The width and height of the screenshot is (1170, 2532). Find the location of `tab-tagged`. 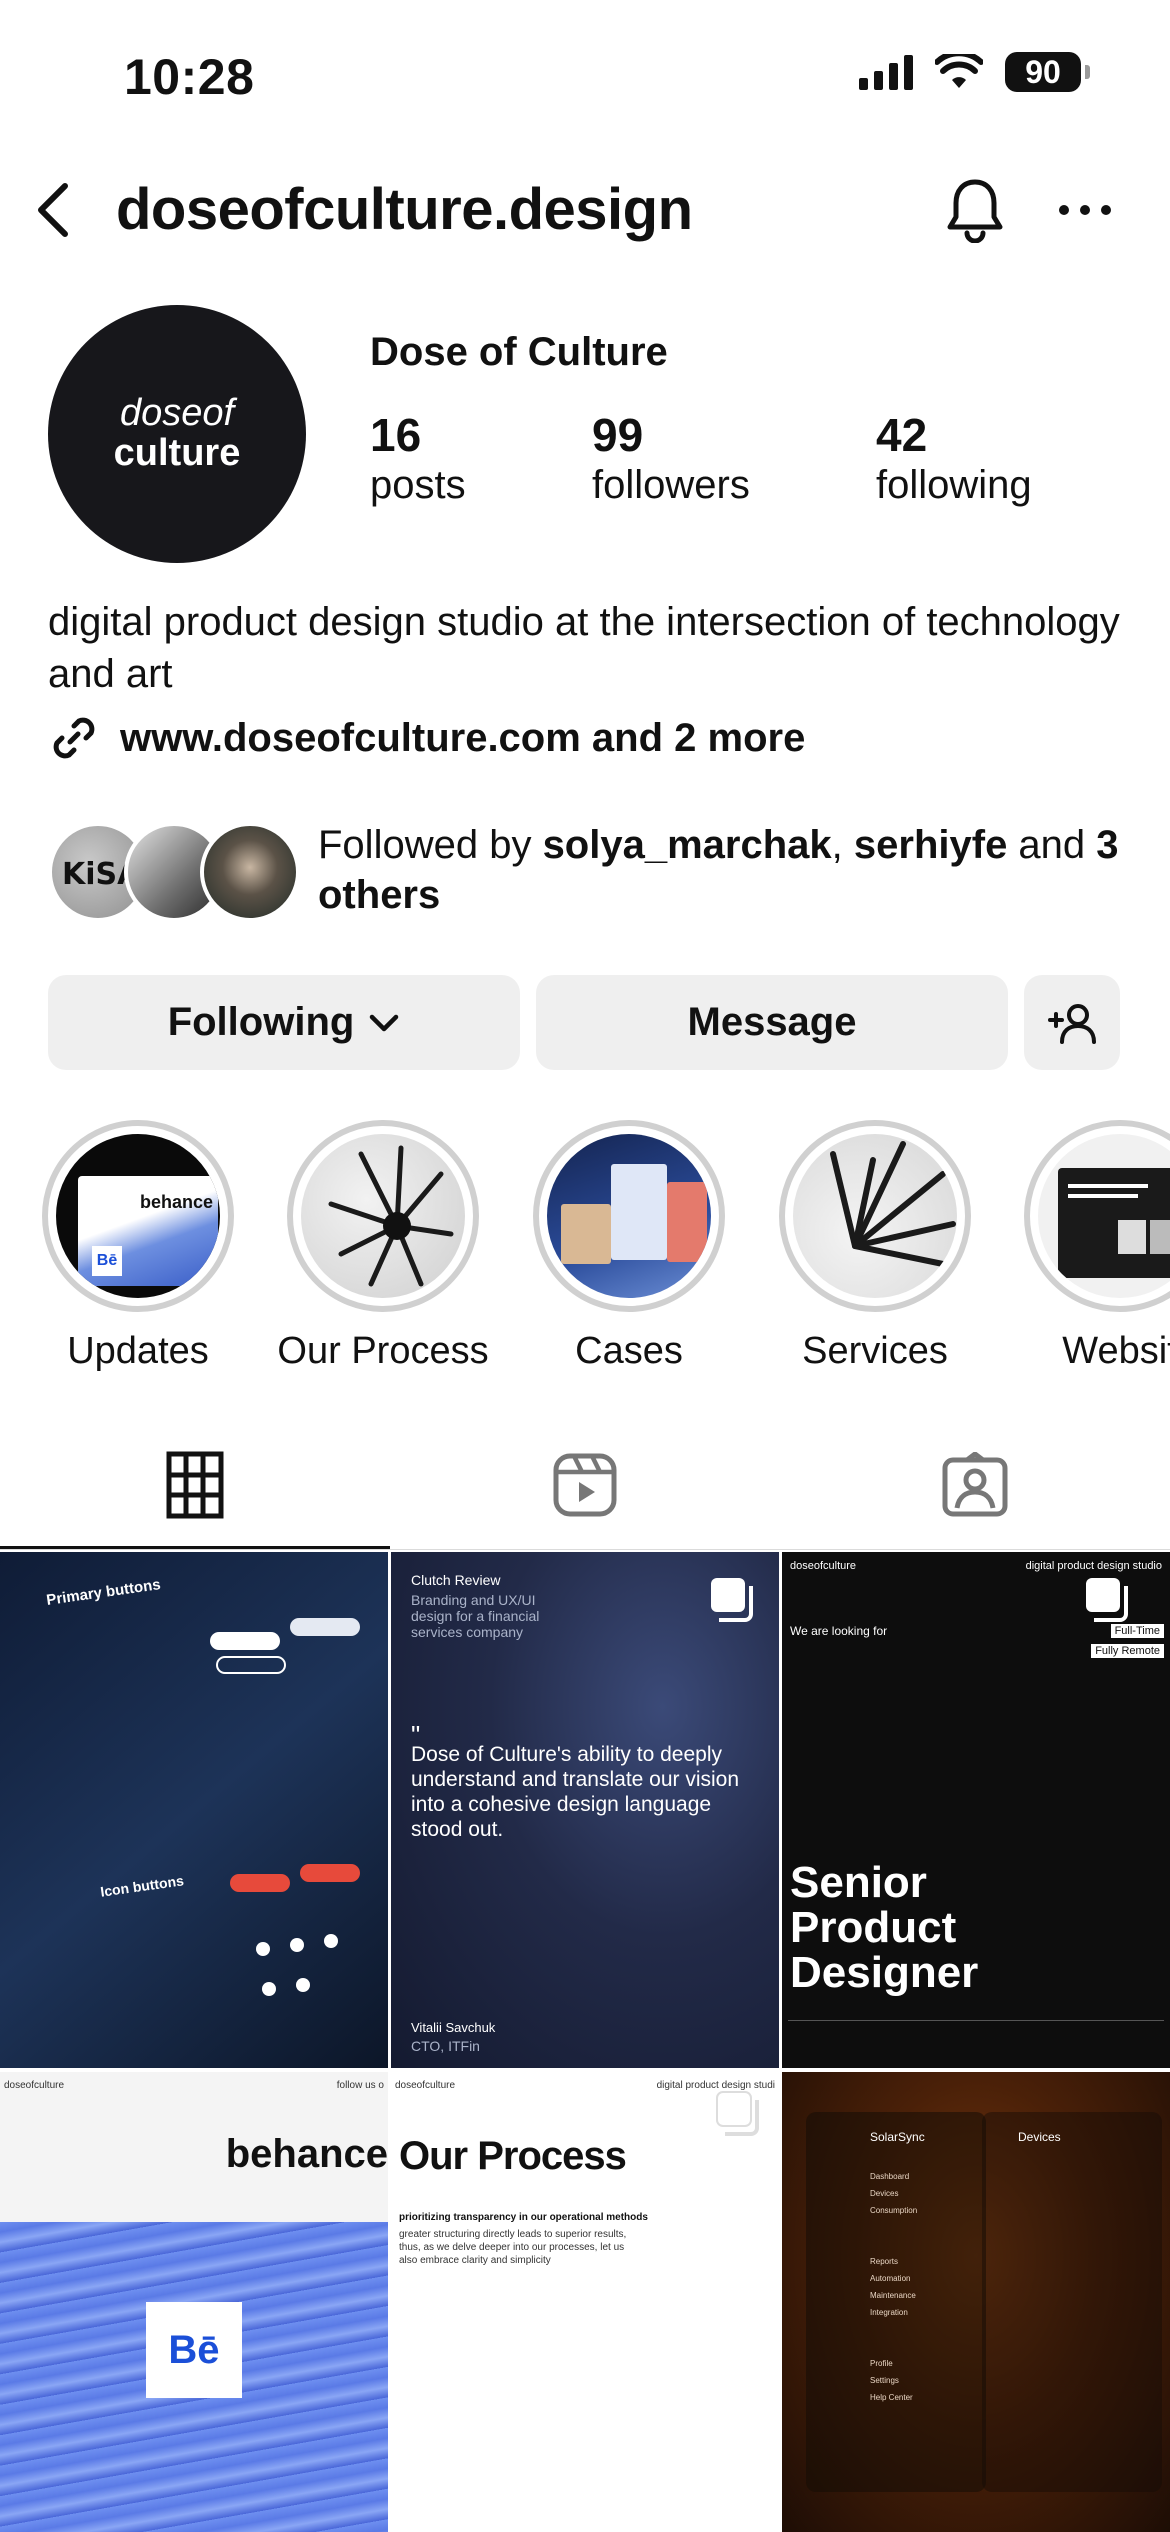

tab-tagged is located at coordinates (975, 1485).